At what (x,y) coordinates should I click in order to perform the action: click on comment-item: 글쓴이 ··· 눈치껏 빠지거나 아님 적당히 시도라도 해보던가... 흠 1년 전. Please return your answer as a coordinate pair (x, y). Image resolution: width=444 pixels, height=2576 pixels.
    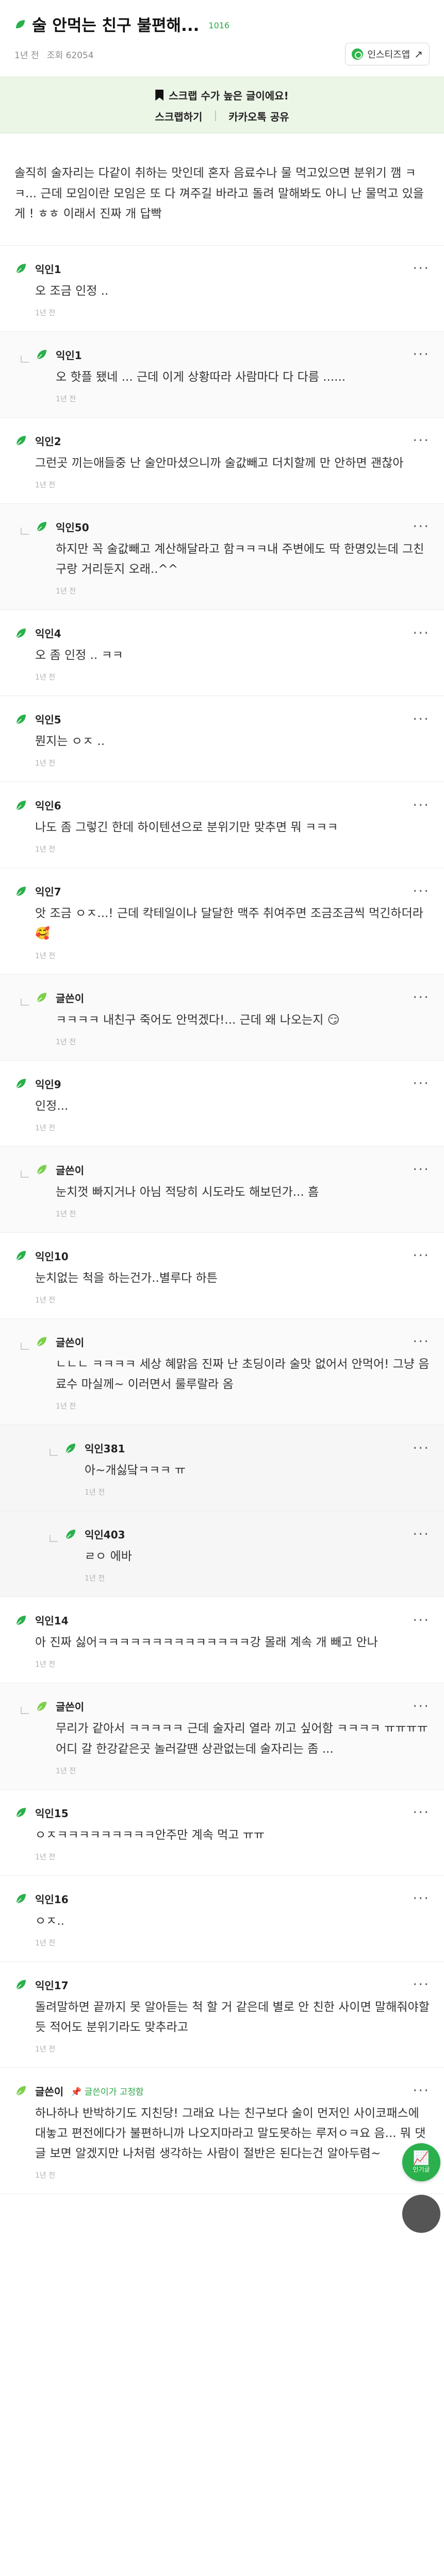
    Looking at the image, I should click on (222, 1189).